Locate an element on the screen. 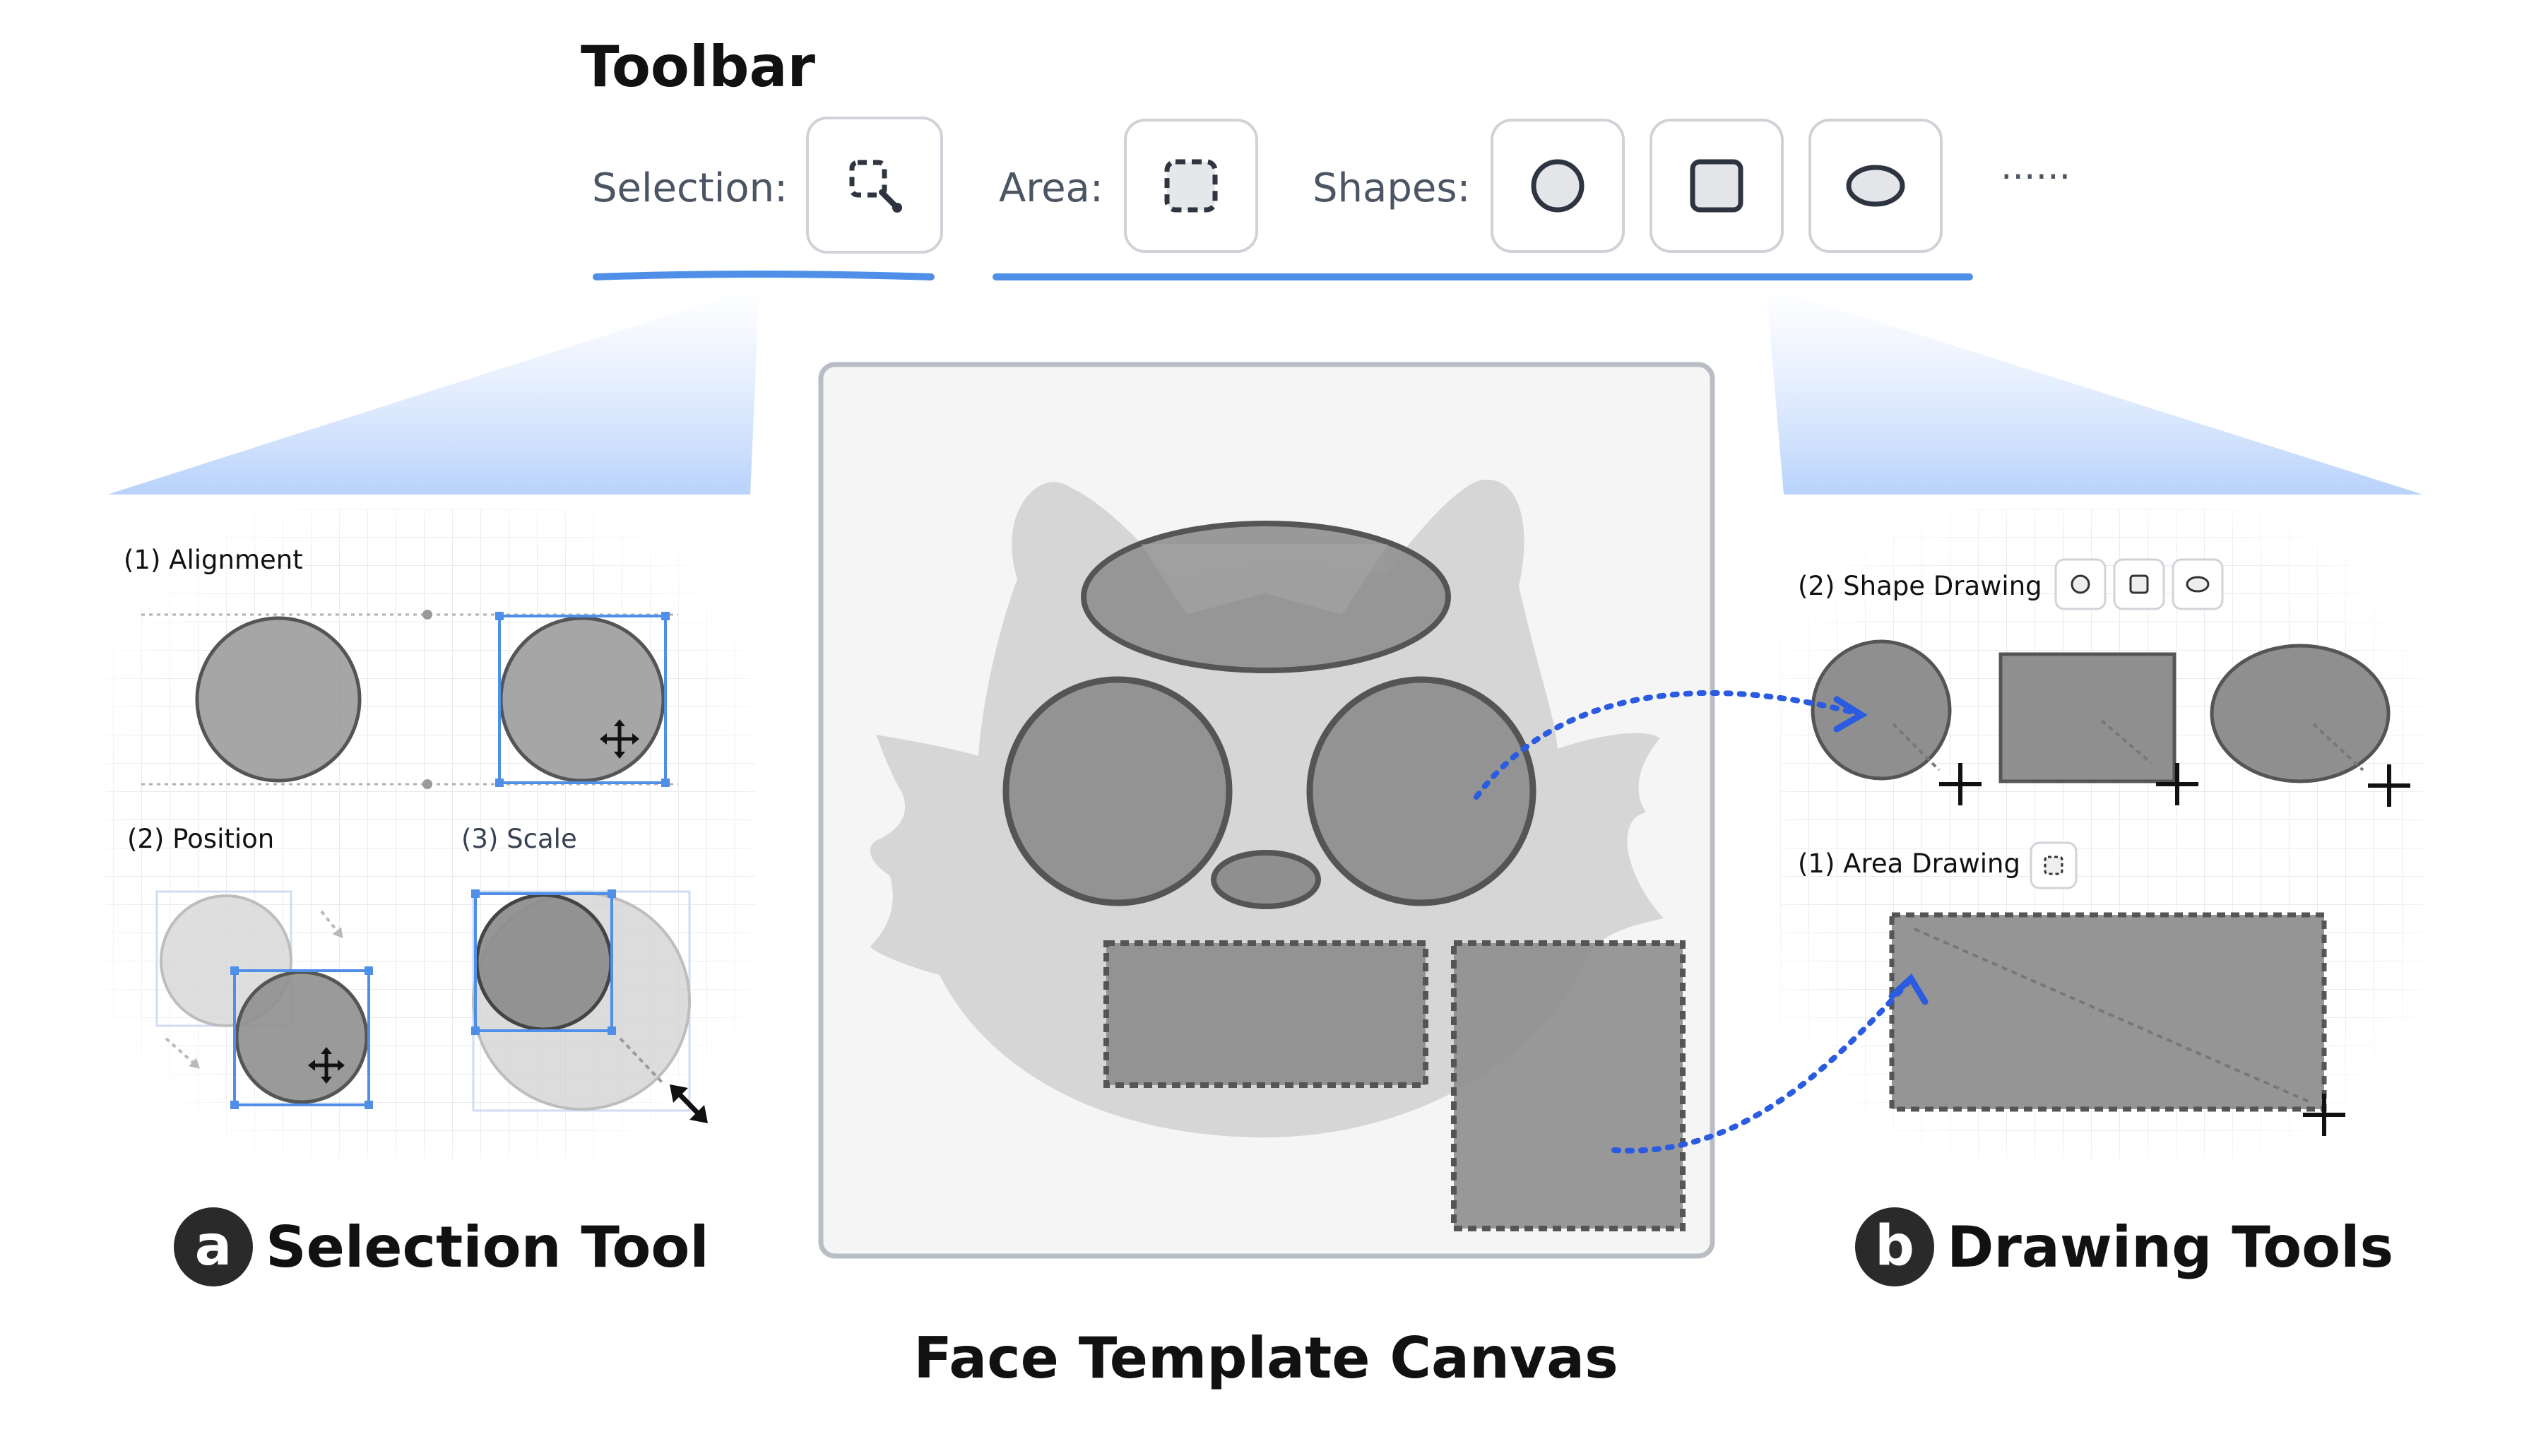 This screenshot has height=1456, width=2529. drawn-ellipse is located at coordinates (2300, 713).